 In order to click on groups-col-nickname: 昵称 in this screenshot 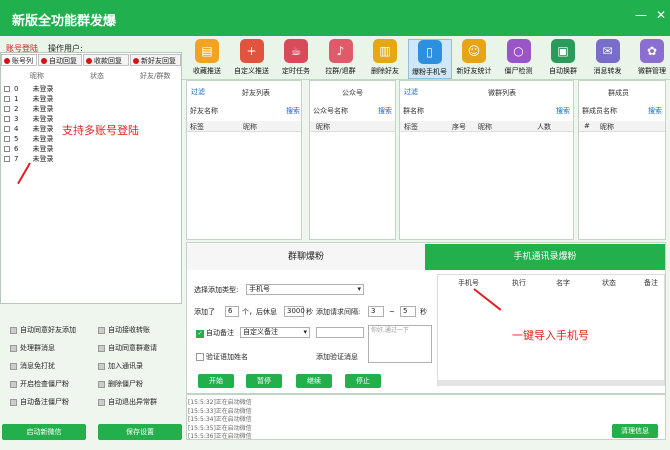, I will do `click(485, 127)`.